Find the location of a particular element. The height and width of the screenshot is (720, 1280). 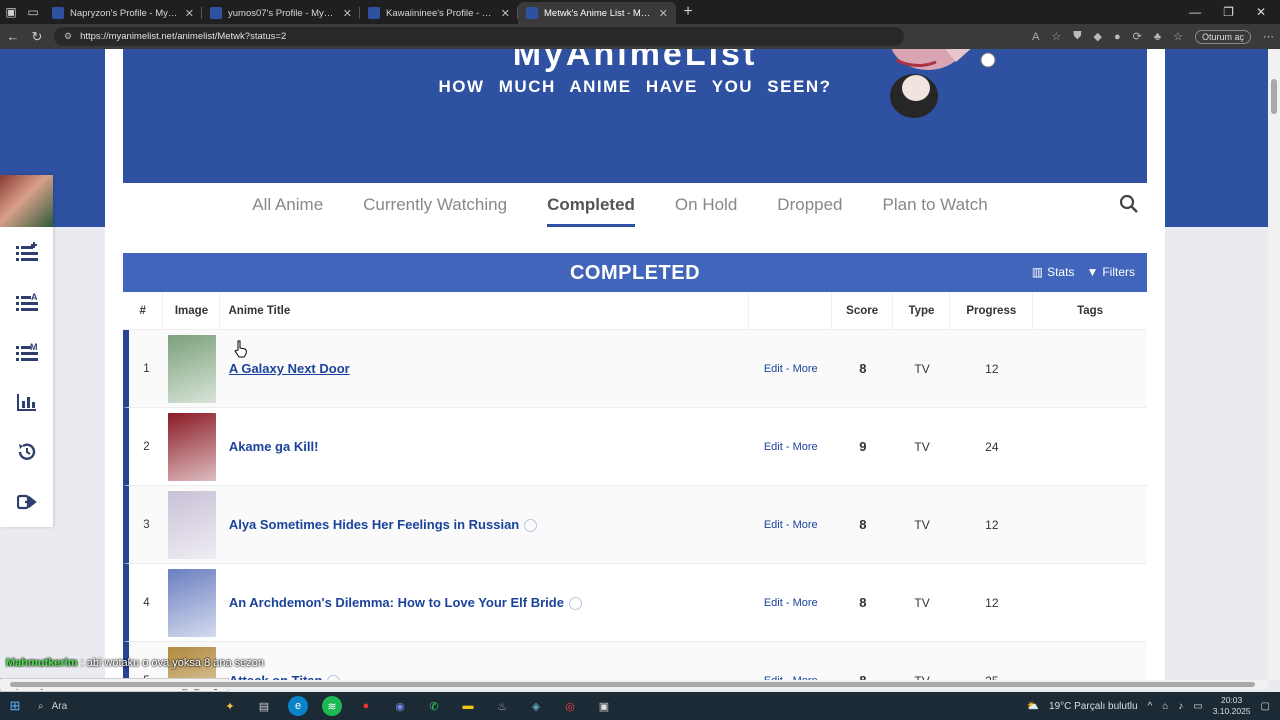

column-header-type: Type is located at coordinates (922, 310).